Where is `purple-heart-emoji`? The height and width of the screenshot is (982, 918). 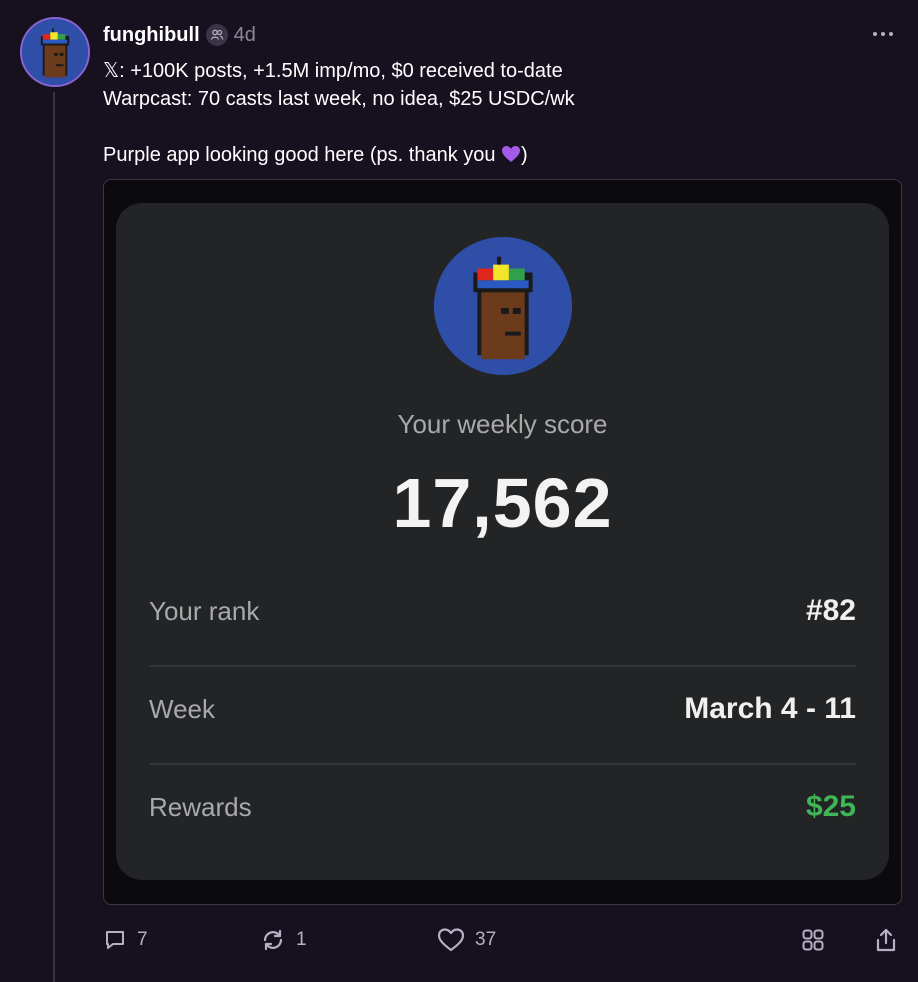 purple-heart-emoji is located at coordinates (511, 154).